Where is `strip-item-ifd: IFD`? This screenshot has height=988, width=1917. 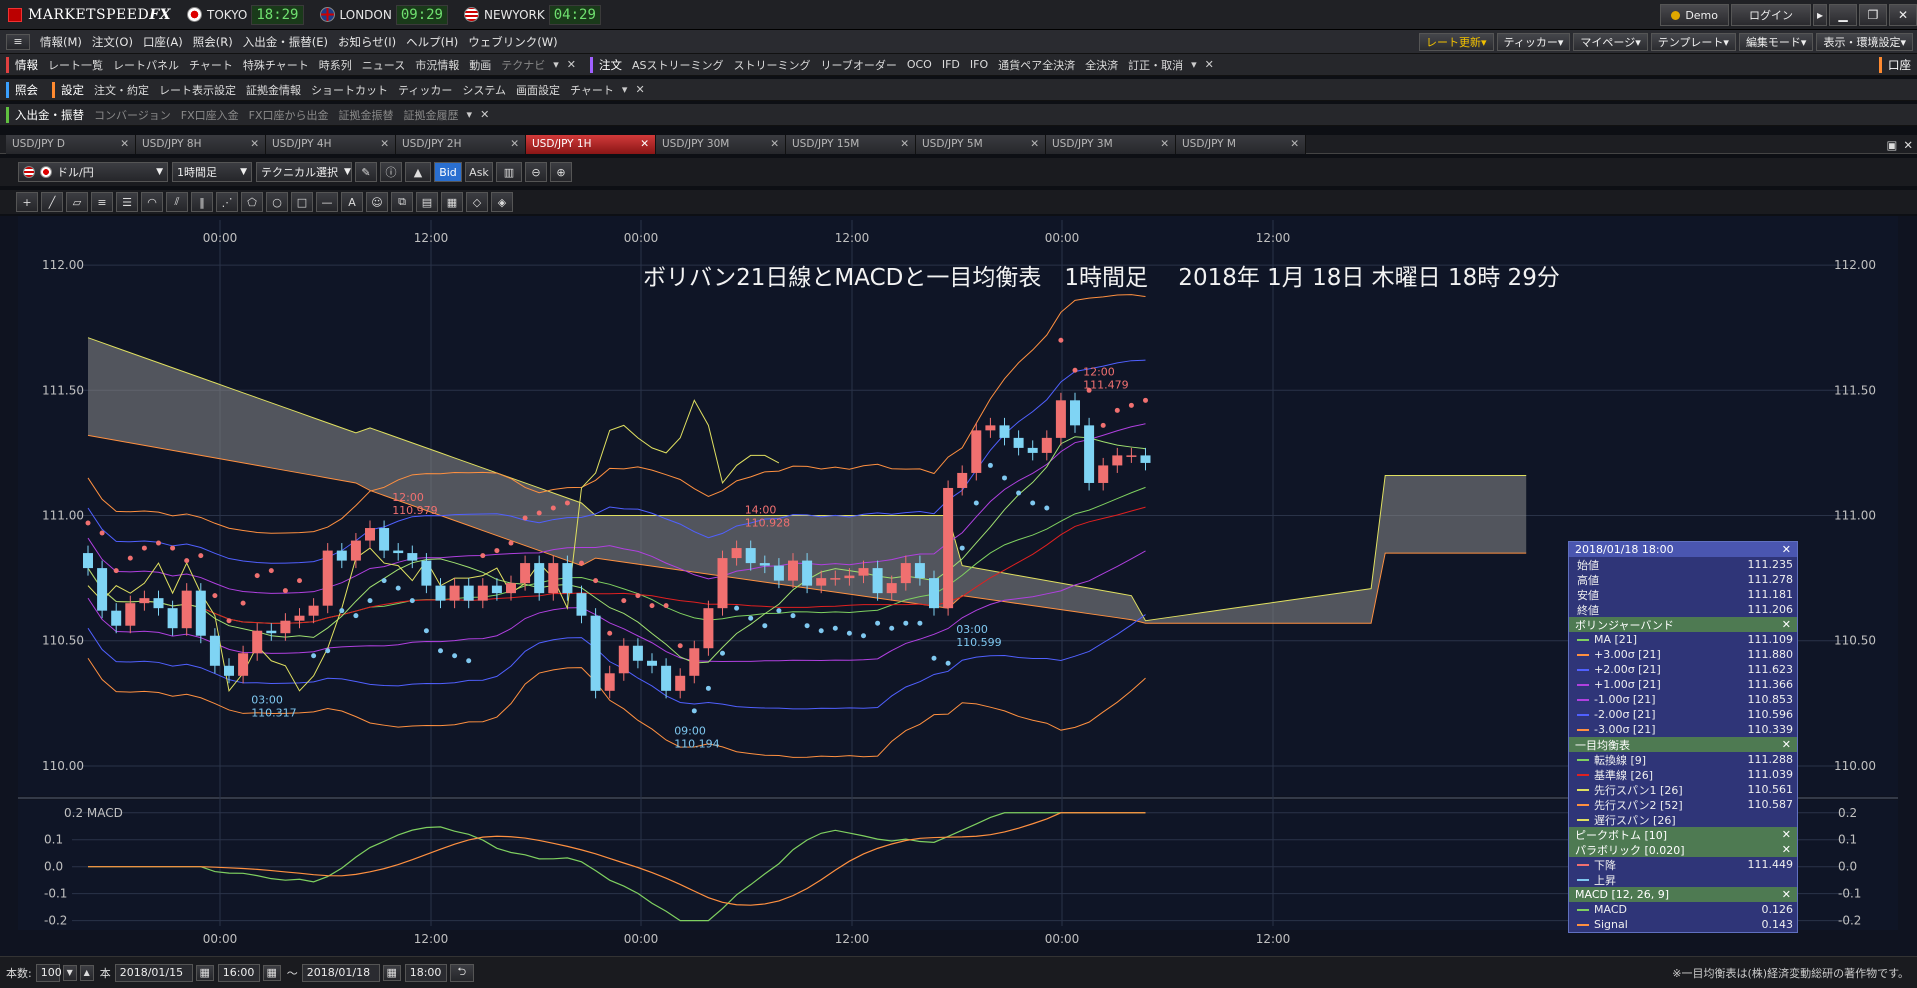
strip-item-ifd: IFD is located at coordinates (951, 64).